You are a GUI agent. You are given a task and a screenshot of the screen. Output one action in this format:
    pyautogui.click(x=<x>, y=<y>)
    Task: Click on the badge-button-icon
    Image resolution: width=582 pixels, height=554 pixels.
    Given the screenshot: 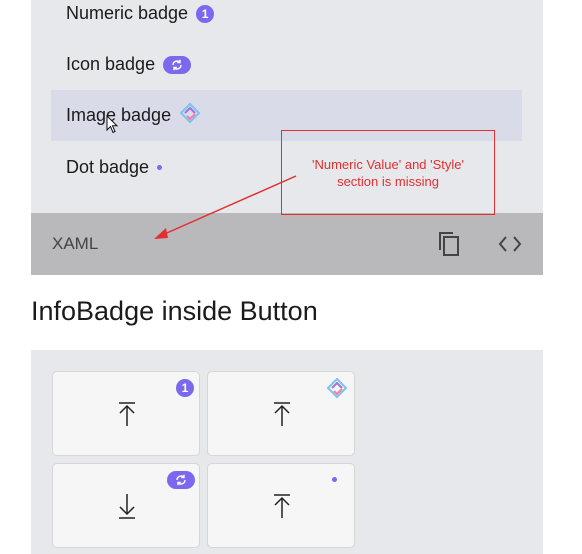 What is the action you would take?
    pyautogui.click(x=126, y=505)
    